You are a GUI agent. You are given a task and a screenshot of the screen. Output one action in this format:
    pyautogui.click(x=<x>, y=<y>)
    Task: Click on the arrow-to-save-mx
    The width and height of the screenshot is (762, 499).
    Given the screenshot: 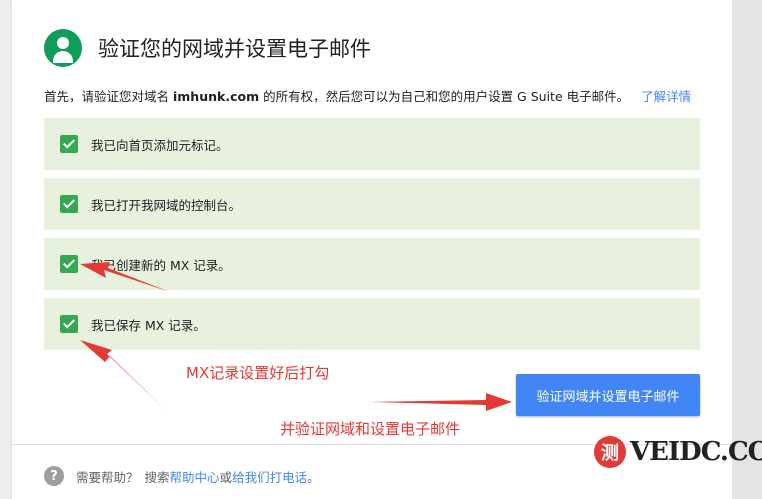 What is the action you would take?
    pyautogui.click(x=124, y=376)
    